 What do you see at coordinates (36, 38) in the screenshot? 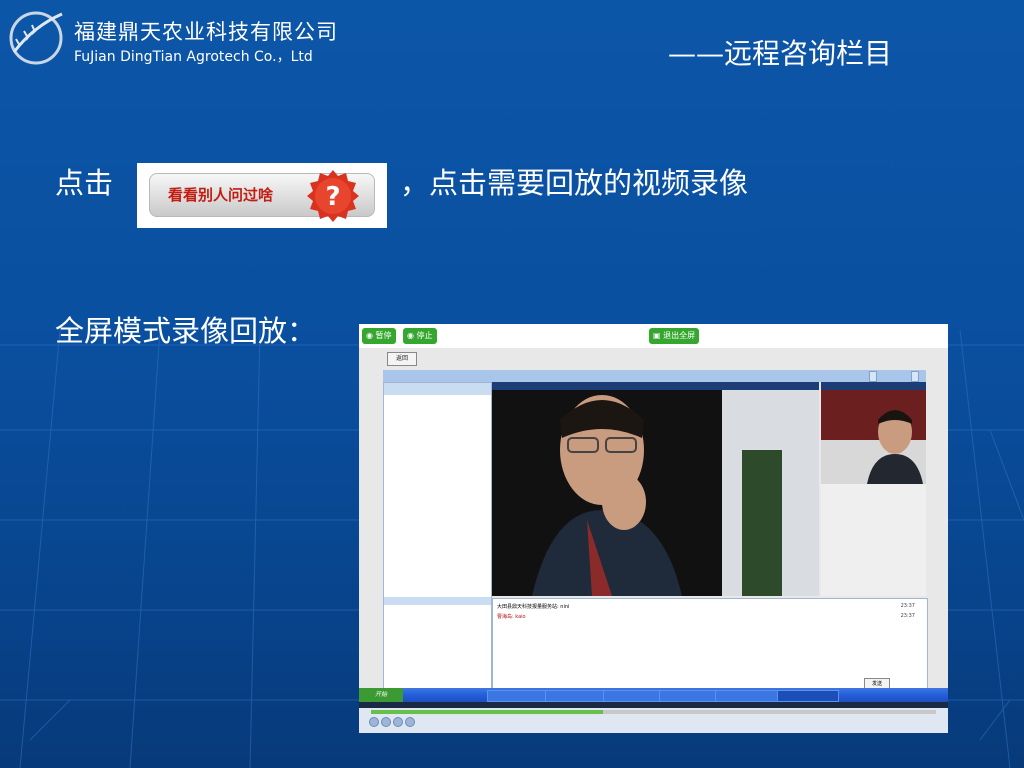
I see `wheat-emblem-icon` at bounding box center [36, 38].